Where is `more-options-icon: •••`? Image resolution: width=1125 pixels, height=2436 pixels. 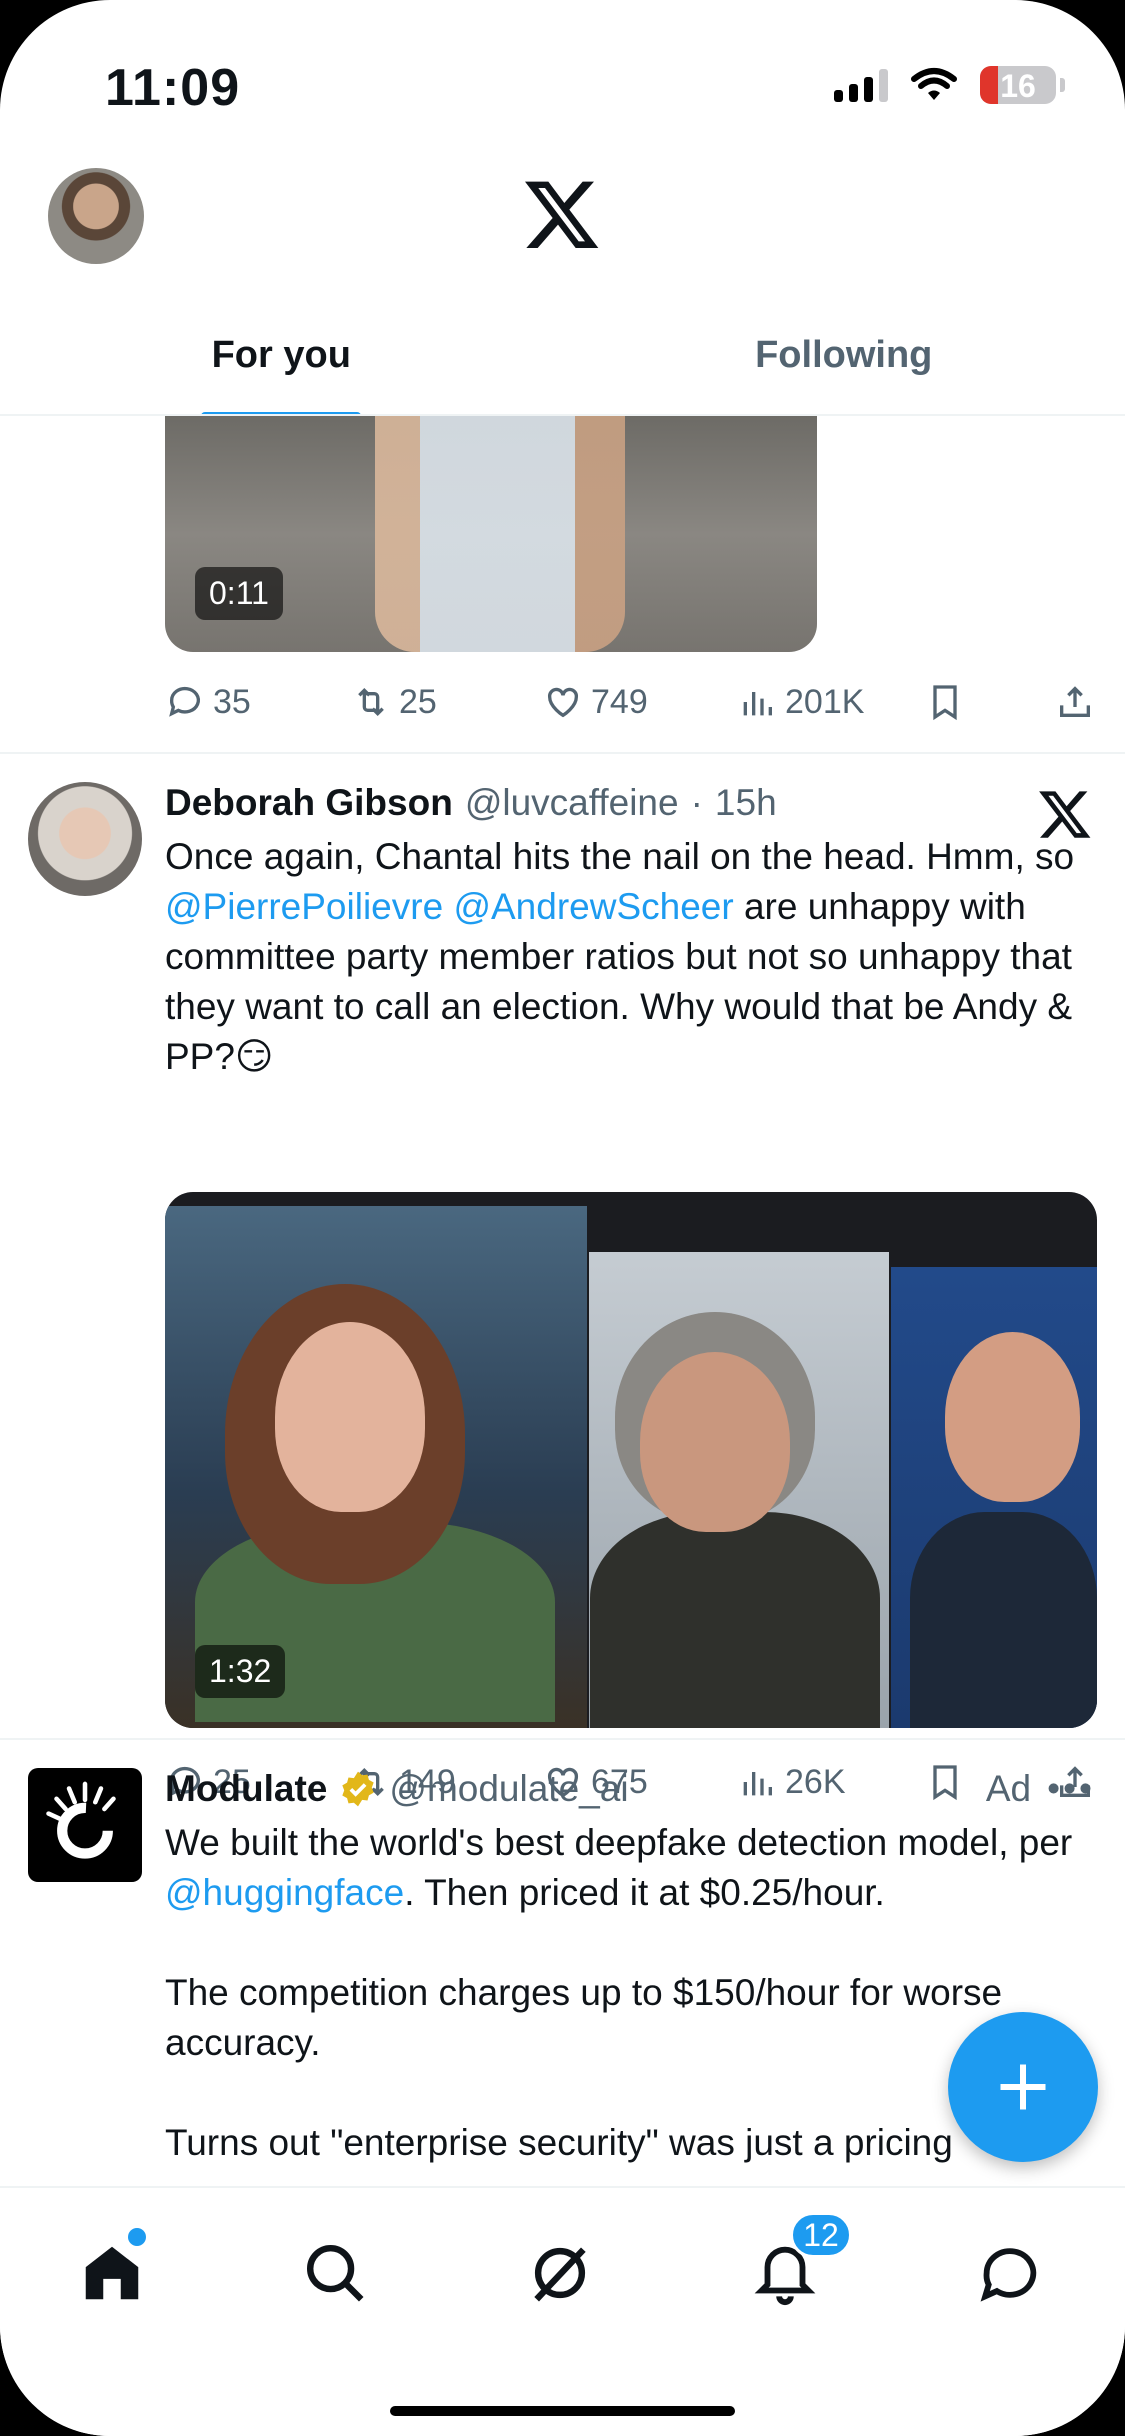
more-options-icon: ••• is located at coordinates (1071, 1789).